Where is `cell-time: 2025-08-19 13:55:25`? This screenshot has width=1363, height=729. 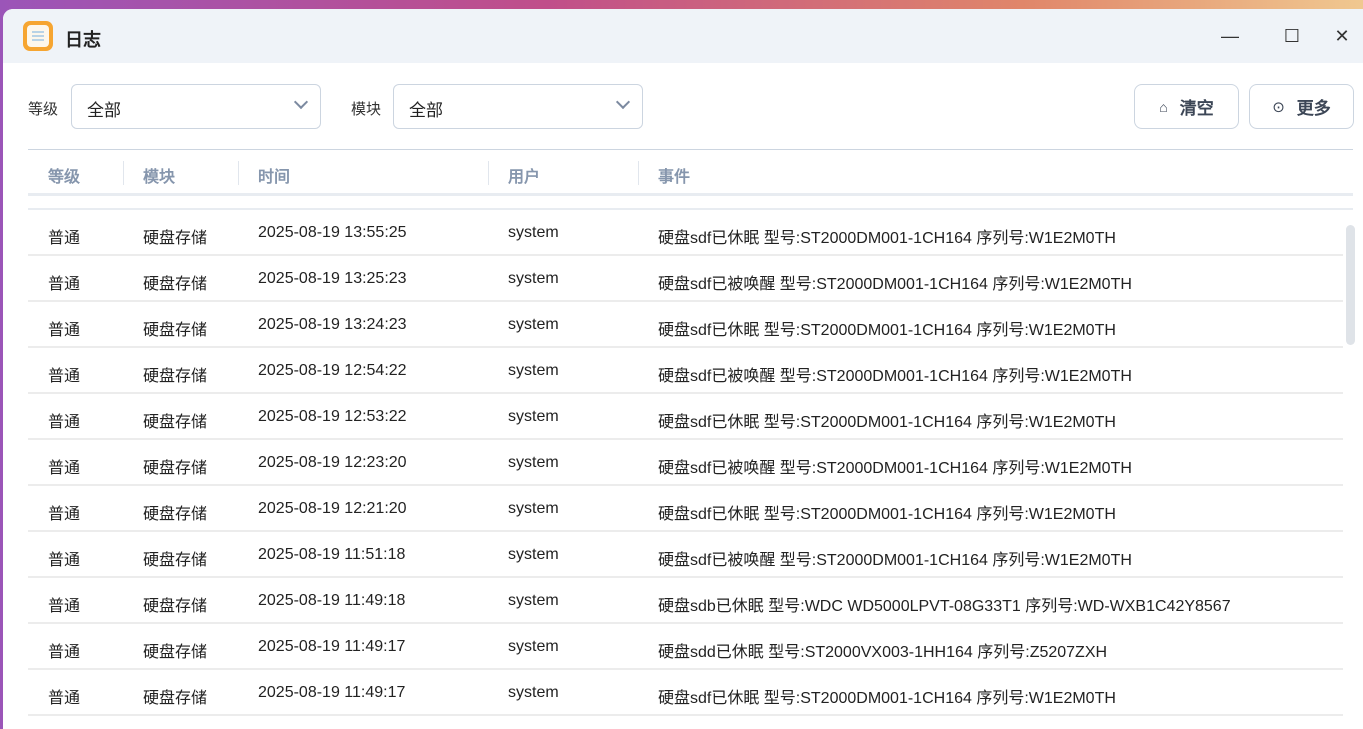 cell-time: 2025-08-19 13:55:25 is located at coordinates (332, 232).